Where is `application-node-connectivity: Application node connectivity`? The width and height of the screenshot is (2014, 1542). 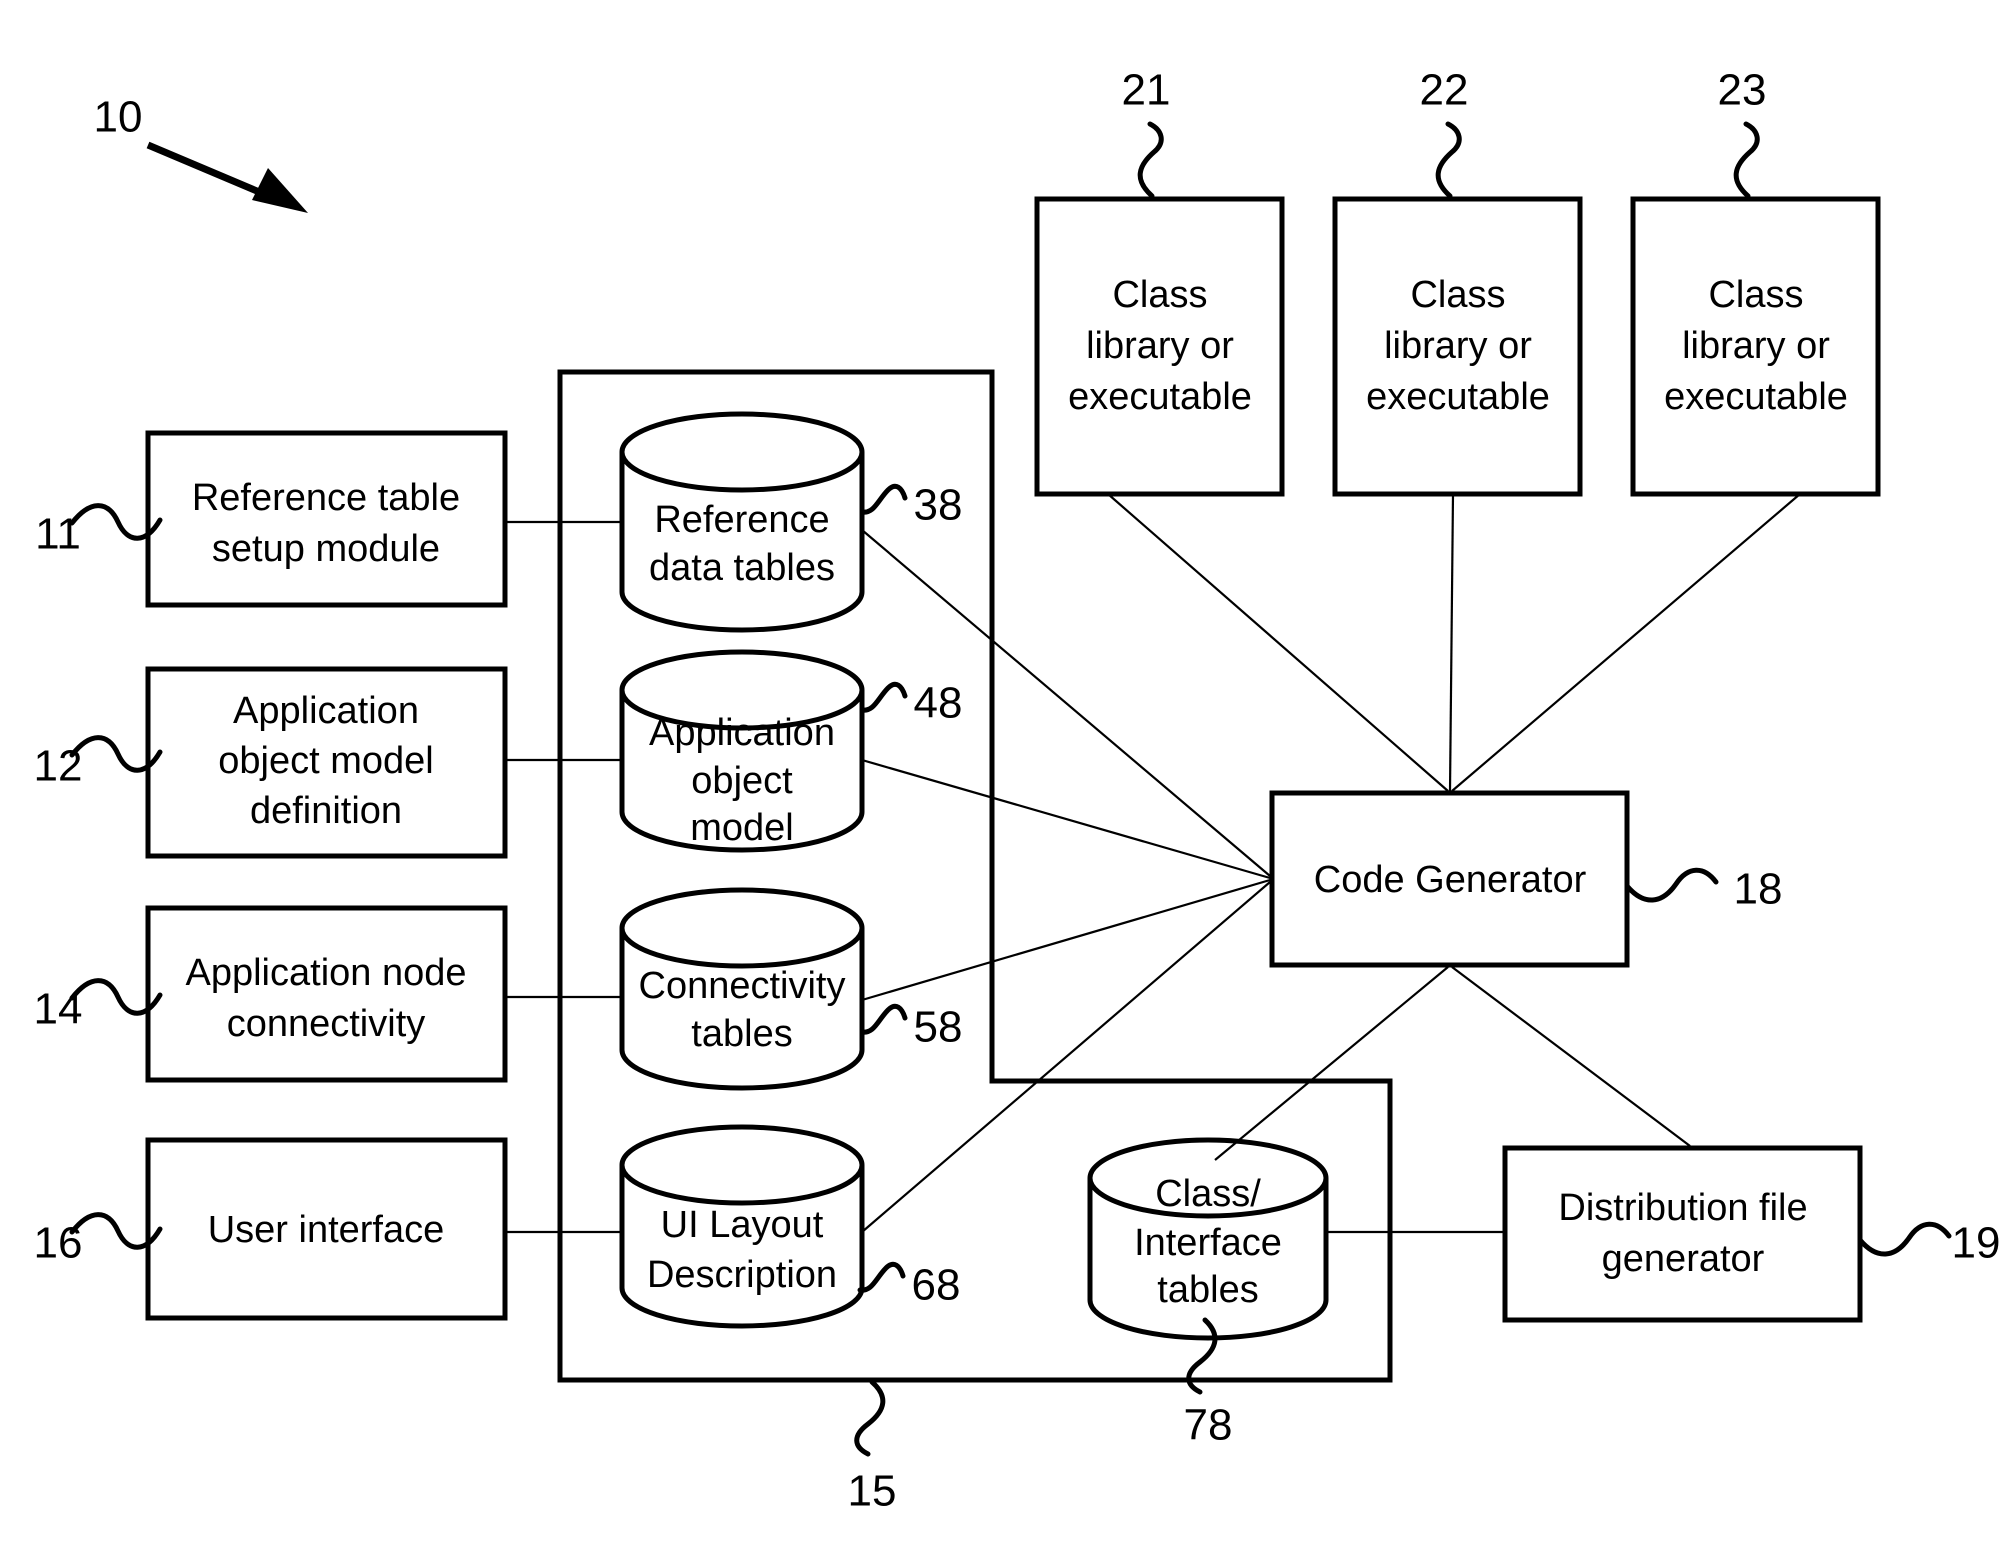
application-node-connectivity: Application node connectivity is located at coordinates (326, 994).